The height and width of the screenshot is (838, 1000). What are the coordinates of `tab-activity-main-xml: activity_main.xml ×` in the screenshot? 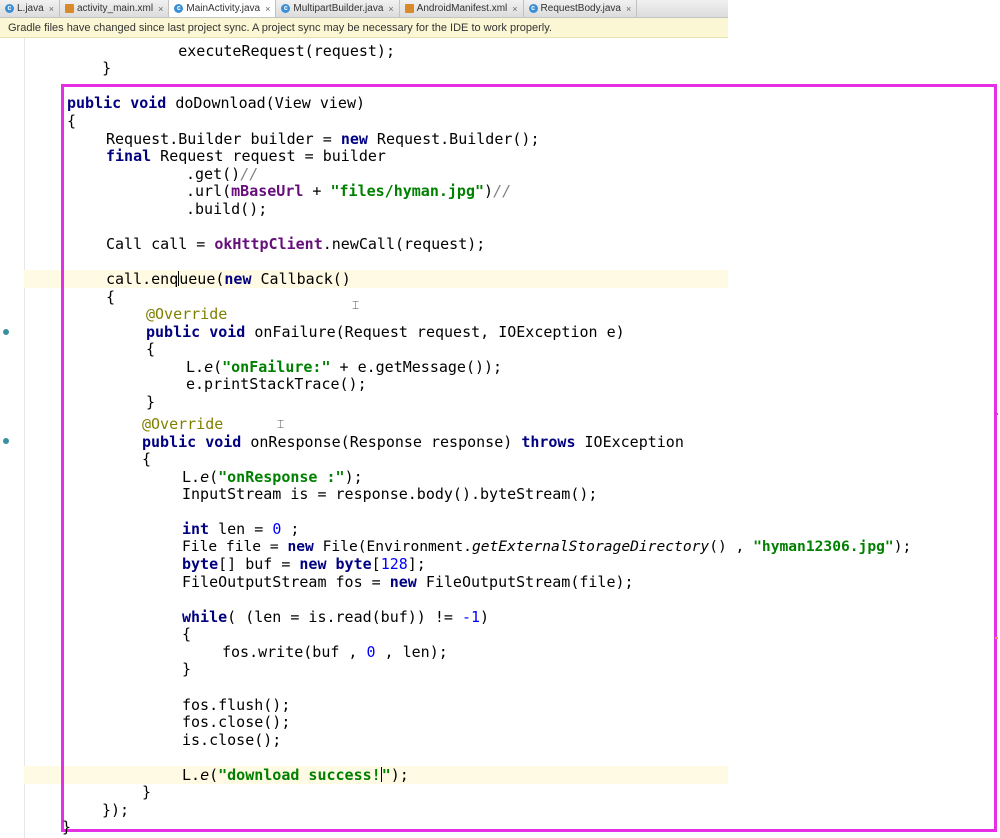 It's located at (115, 8).